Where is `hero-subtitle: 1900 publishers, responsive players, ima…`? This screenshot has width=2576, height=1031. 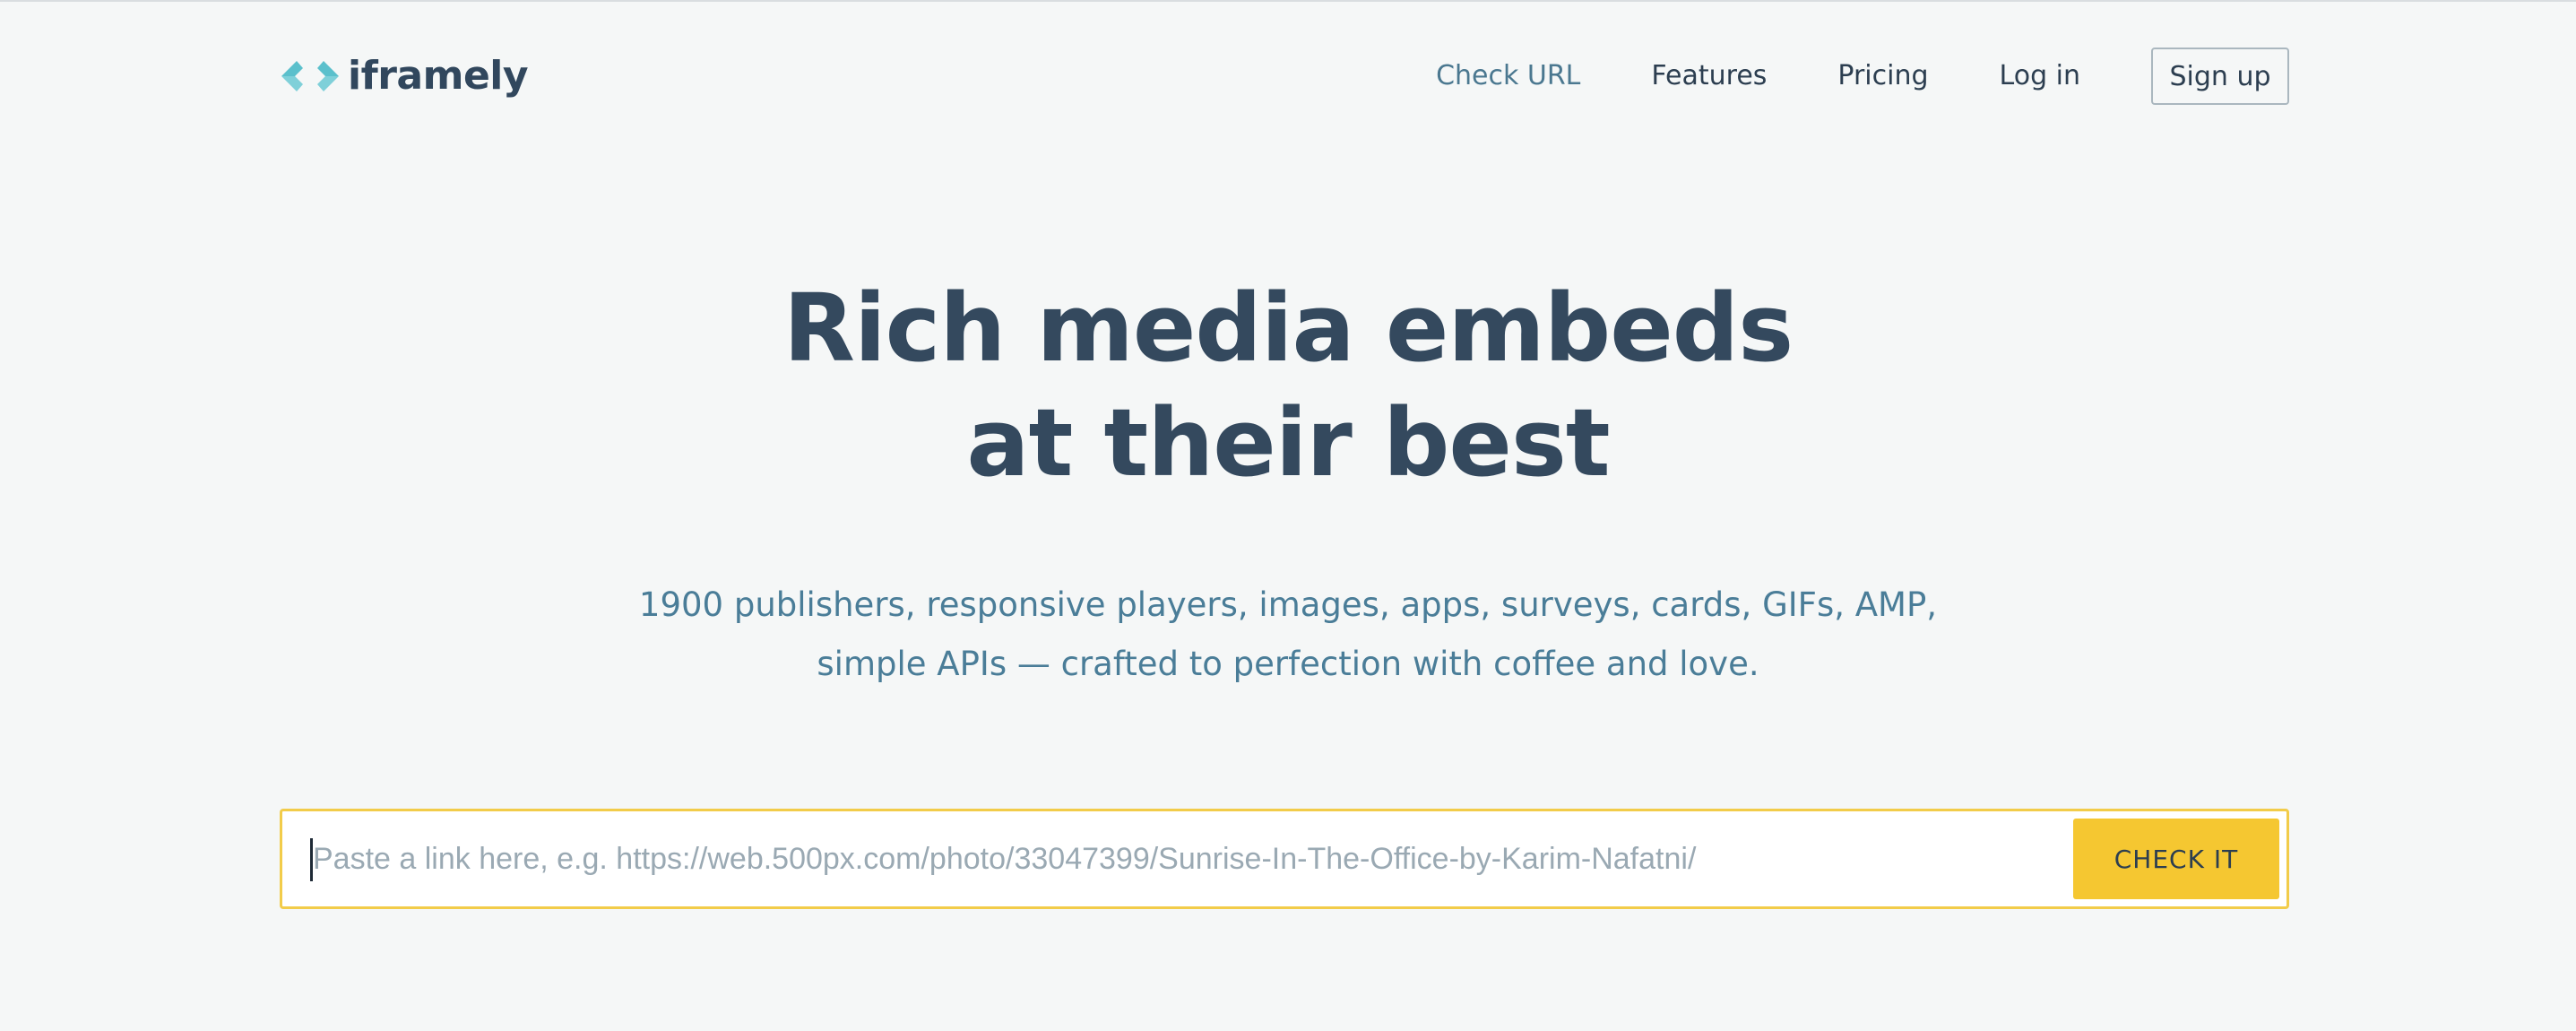
hero-subtitle: 1900 publishers, responsive players, ima… is located at coordinates (1288, 635).